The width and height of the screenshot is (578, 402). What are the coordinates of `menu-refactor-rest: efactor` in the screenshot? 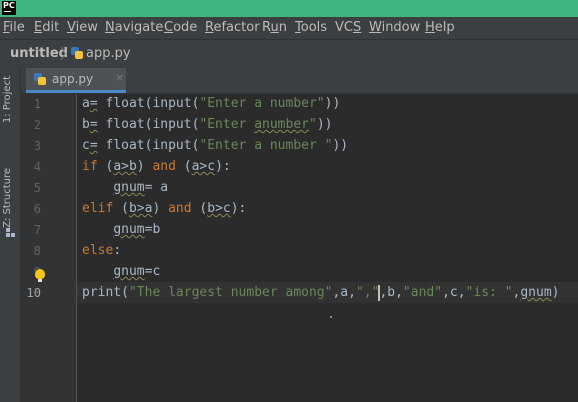 It's located at (236, 27).